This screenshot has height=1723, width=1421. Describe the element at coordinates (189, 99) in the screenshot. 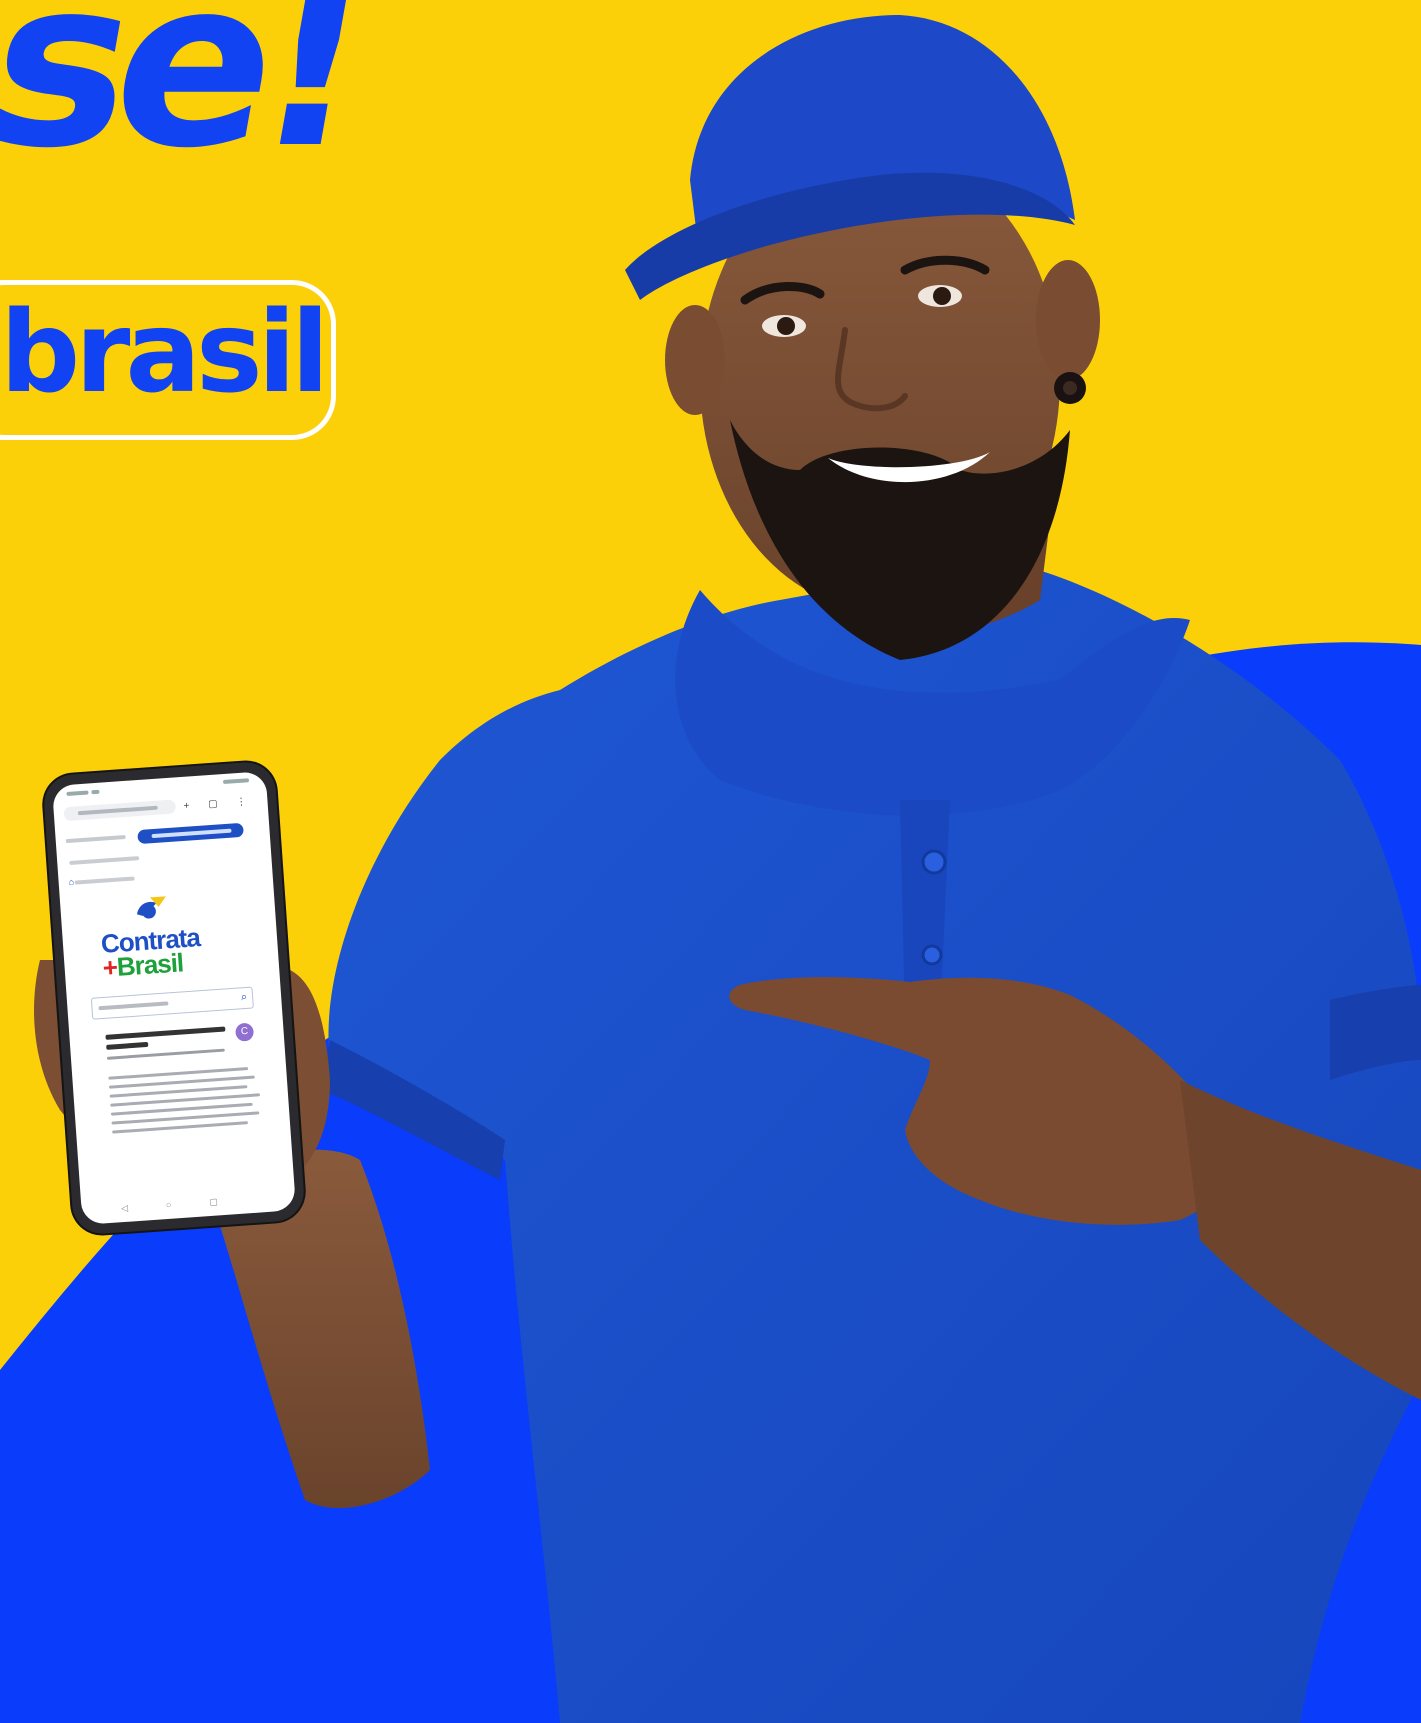

I see `headline-text: se!` at that location.